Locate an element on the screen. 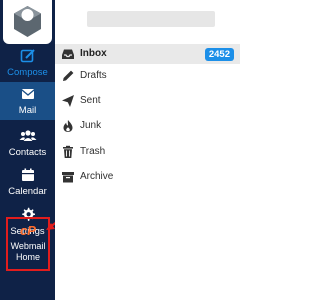 The height and width of the screenshot is (300, 320). nav-calendar: Calendar is located at coordinates (27, 182).